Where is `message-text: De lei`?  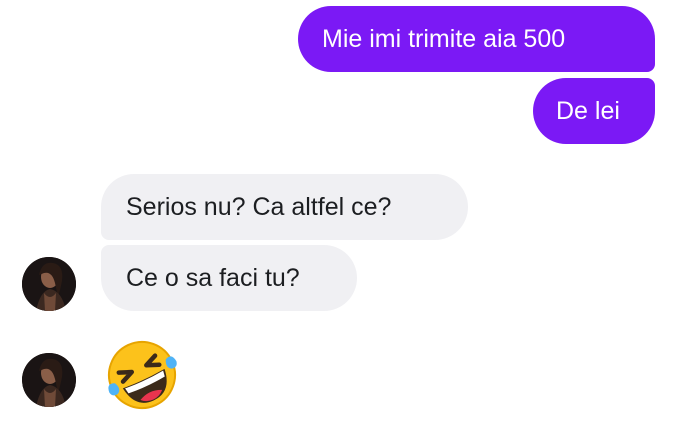
message-text: De lei is located at coordinates (588, 110).